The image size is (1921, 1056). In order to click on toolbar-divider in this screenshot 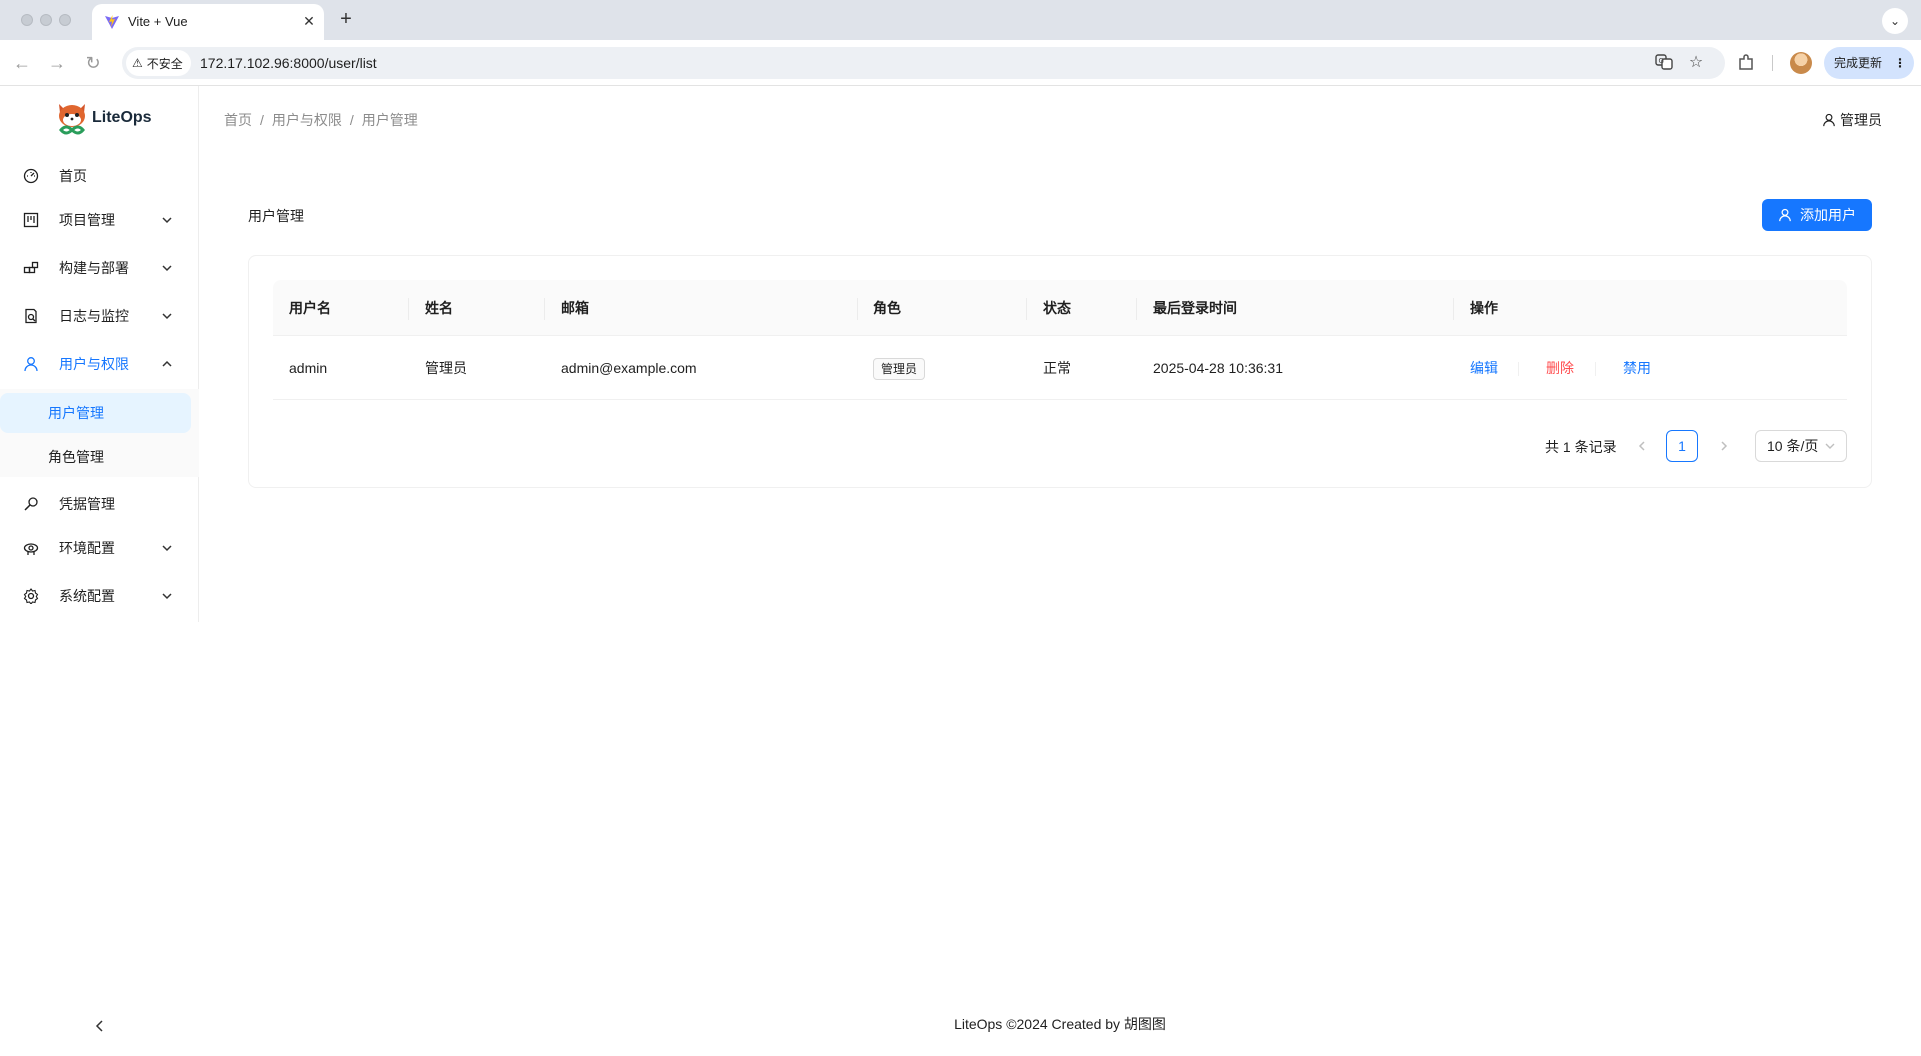, I will do `click(1772, 63)`.